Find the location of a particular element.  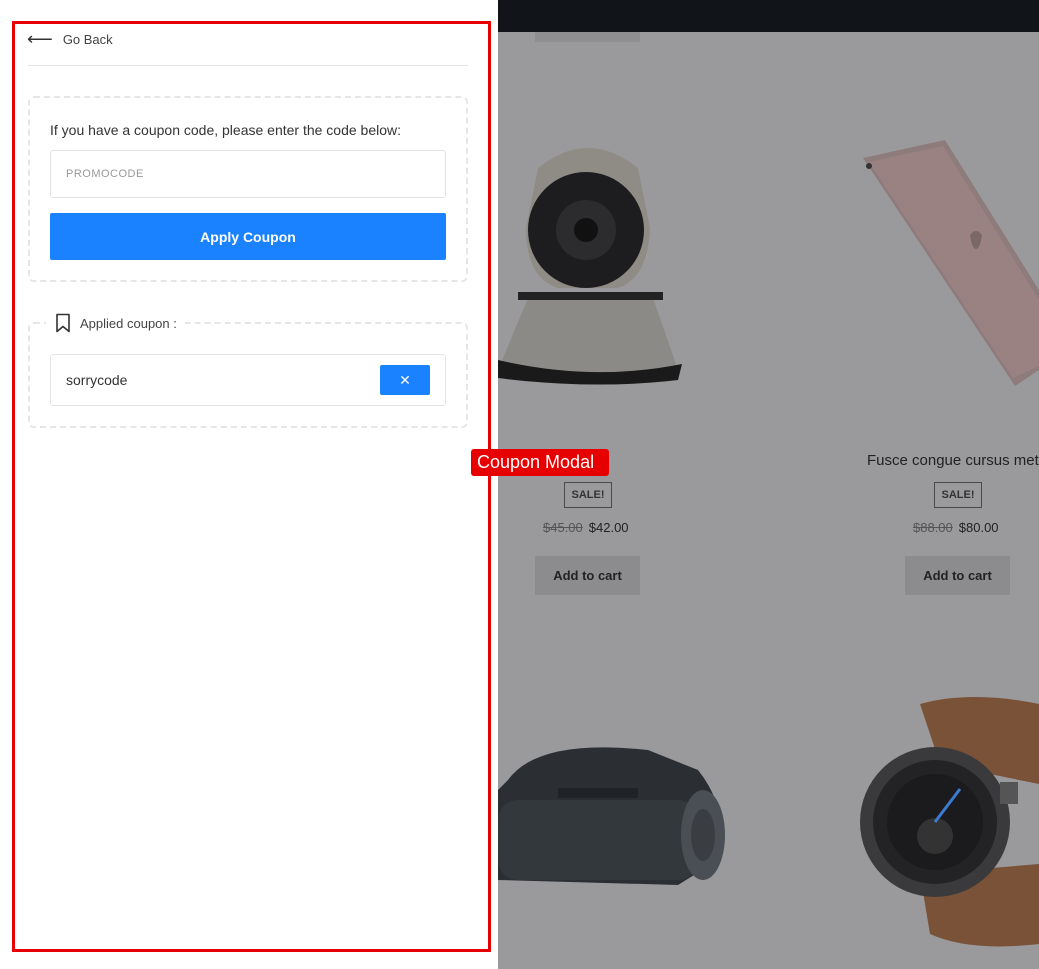

arrow-left-icon: ⟵ is located at coordinates (40, 39).